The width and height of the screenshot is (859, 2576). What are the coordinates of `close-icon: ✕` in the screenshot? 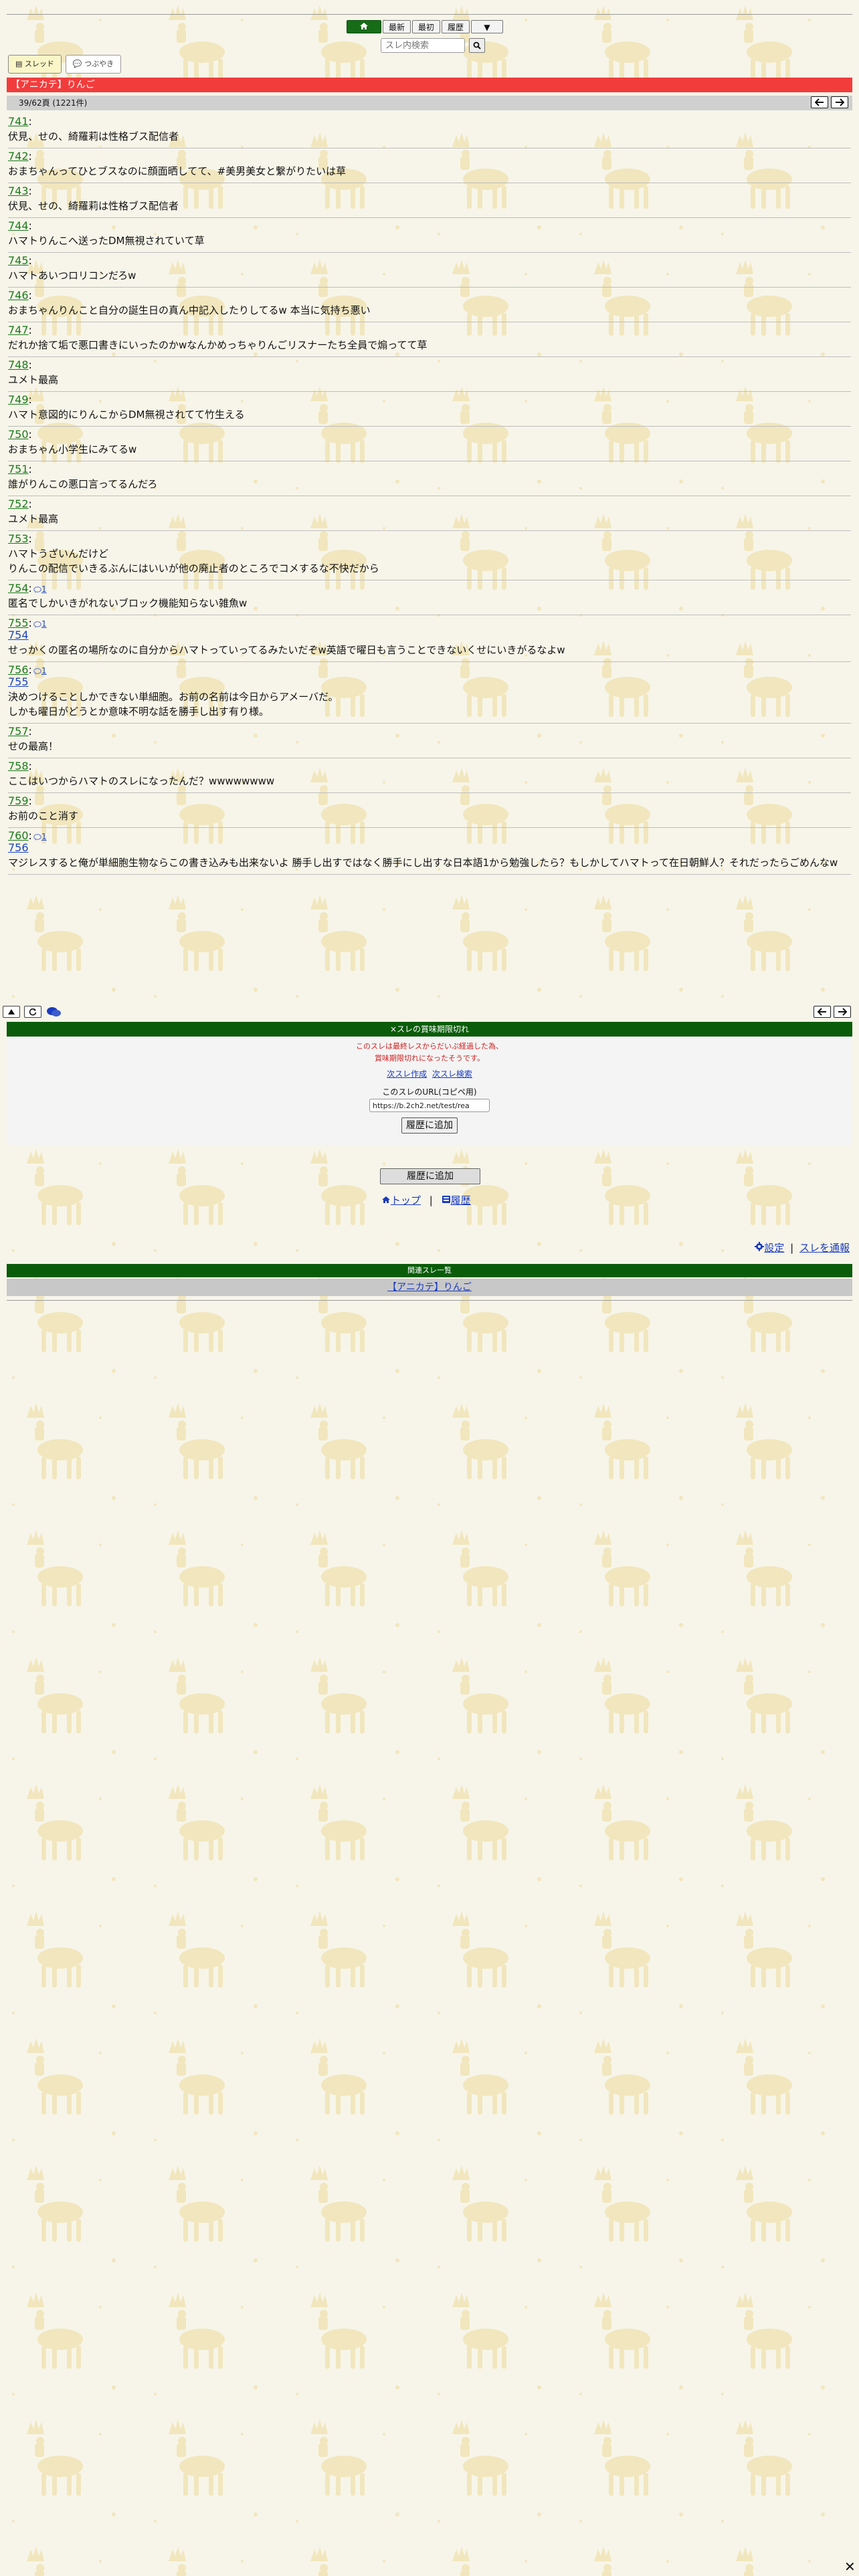 It's located at (850, 2567).